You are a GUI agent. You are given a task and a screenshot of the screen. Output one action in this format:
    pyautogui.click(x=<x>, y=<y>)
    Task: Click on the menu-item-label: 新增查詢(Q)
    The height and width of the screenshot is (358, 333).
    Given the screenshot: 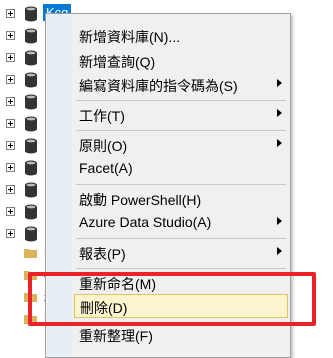 What is the action you would take?
    pyautogui.click(x=117, y=62)
    